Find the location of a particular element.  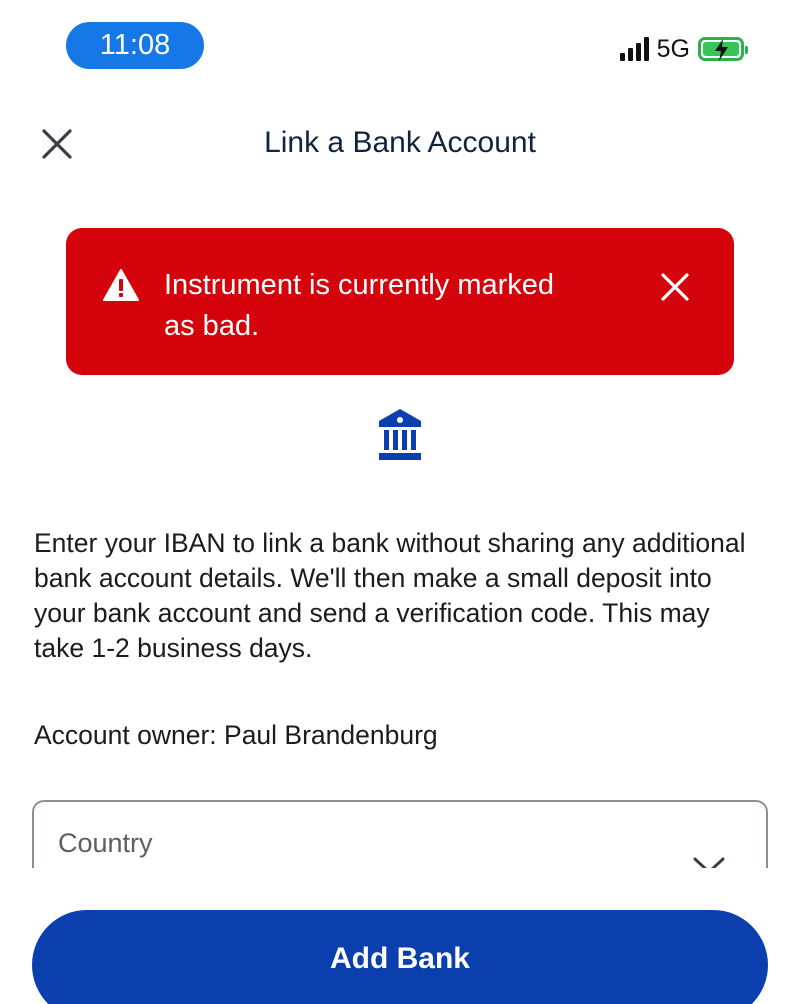

close-icon is located at coordinates (675, 287).